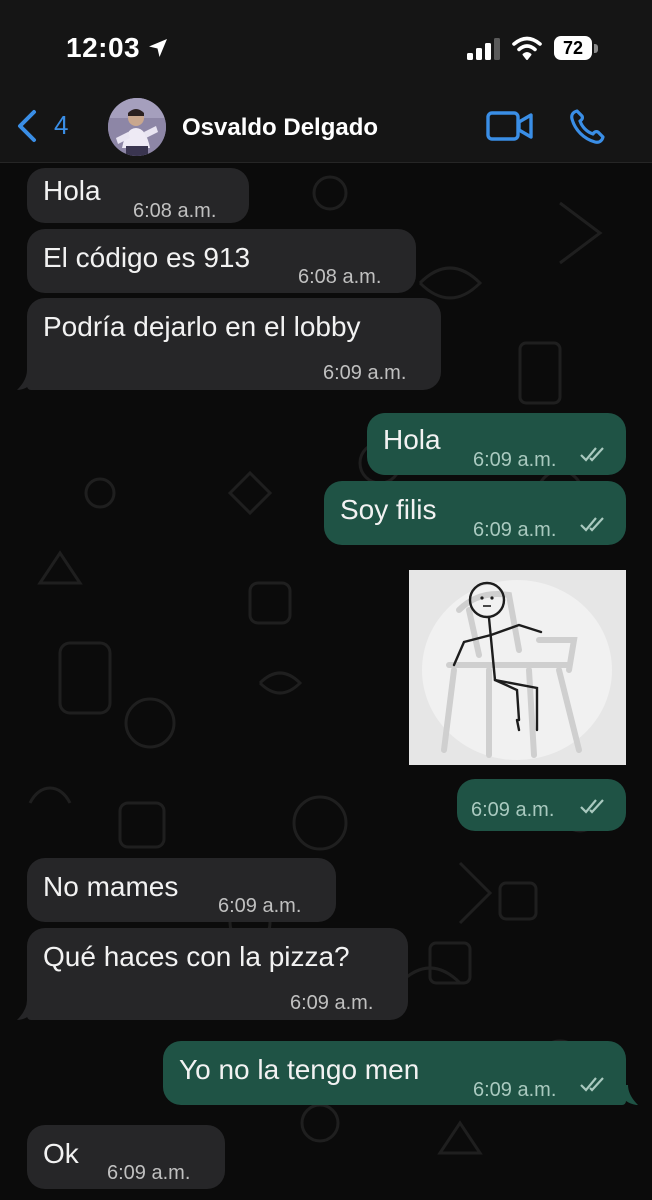 The height and width of the screenshot is (1200, 652). I want to click on message-text: Qué haces con la pizza?, so click(196, 956).